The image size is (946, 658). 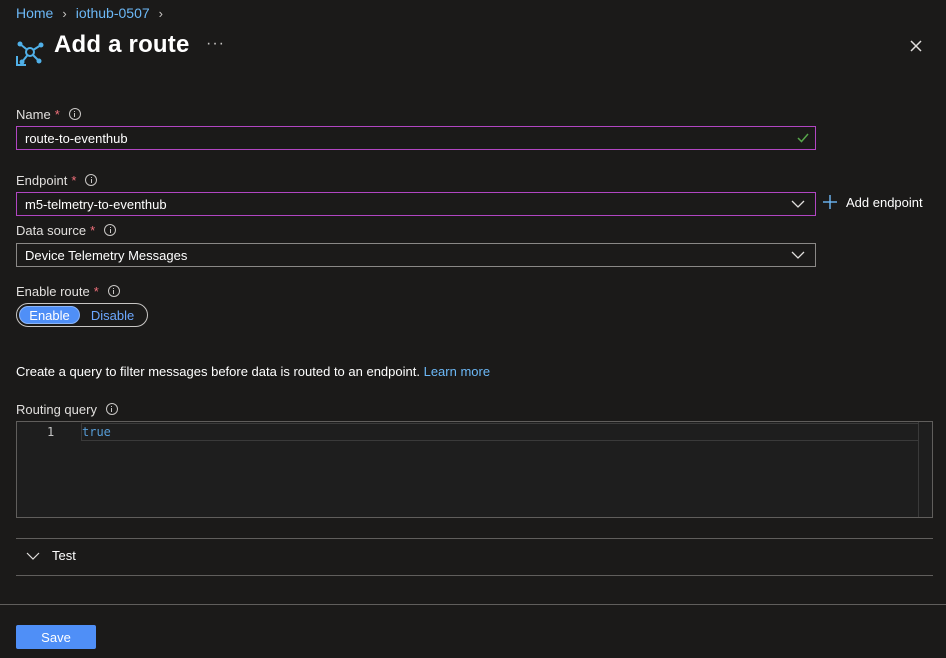 I want to click on routing-query-label: Routing query, so click(x=67, y=409).